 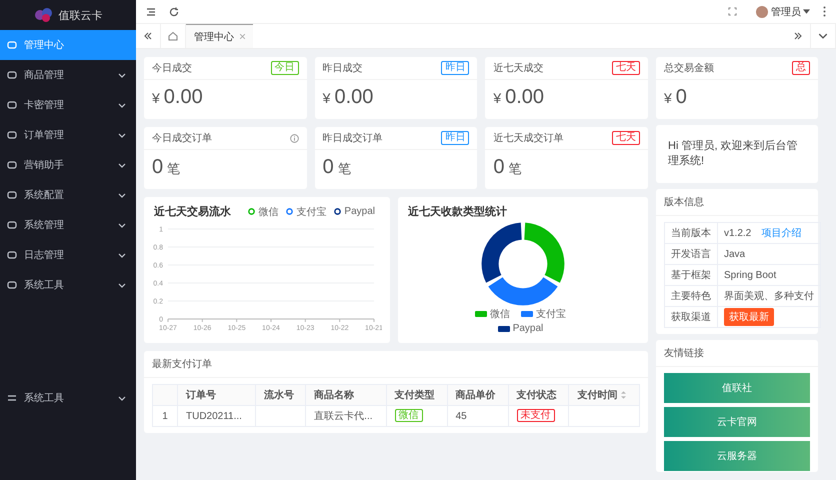 I want to click on info-value: v1.2.2, so click(x=738, y=233).